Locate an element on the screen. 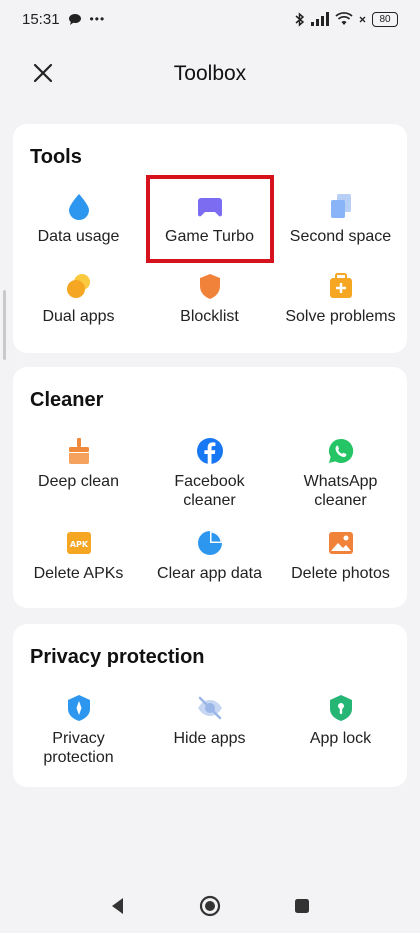 The height and width of the screenshot is (933, 420). photo-icon is located at coordinates (340, 543).